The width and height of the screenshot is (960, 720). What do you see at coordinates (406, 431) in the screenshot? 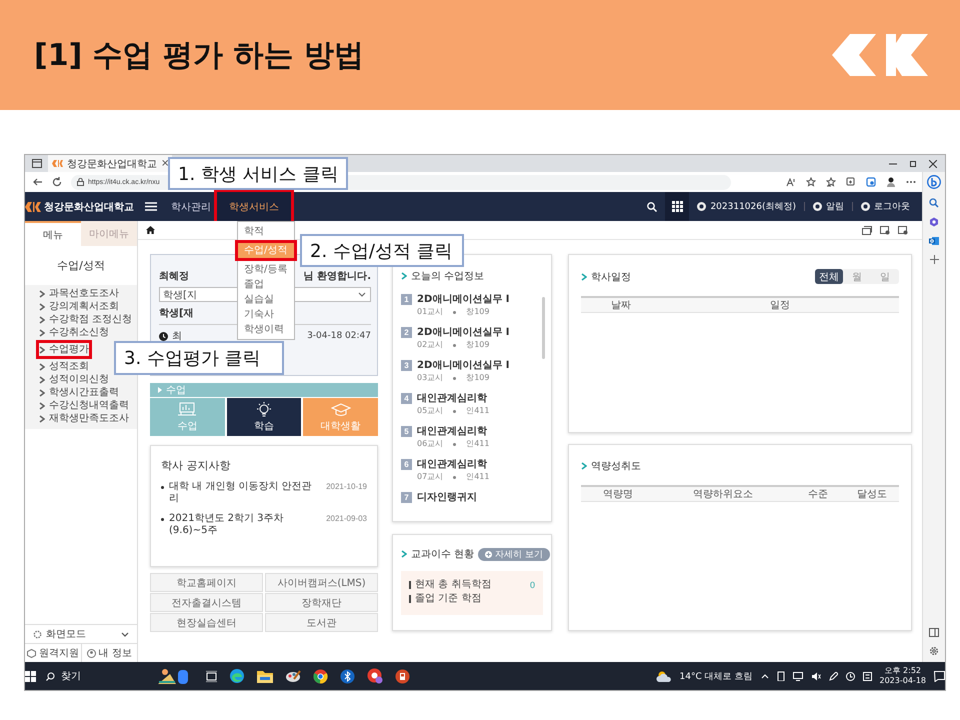
I see `number-badge: 5` at bounding box center [406, 431].